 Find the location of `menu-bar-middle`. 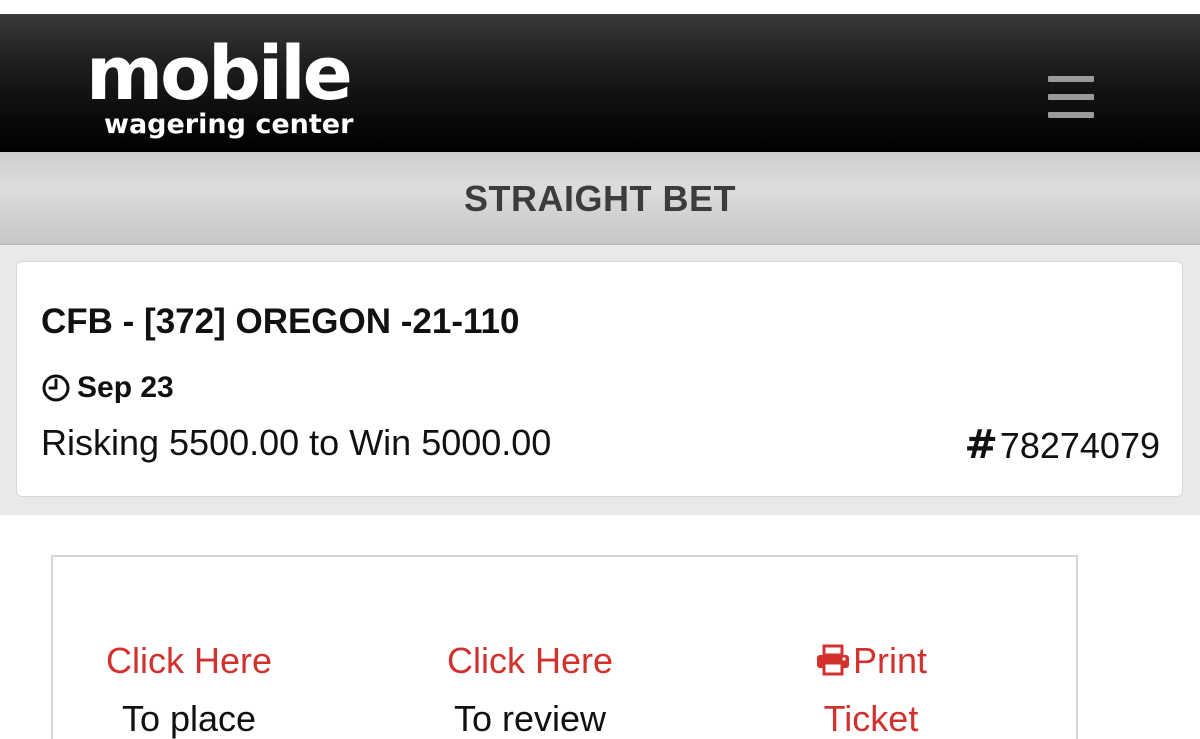

menu-bar-middle is located at coordinates (1071, 97).